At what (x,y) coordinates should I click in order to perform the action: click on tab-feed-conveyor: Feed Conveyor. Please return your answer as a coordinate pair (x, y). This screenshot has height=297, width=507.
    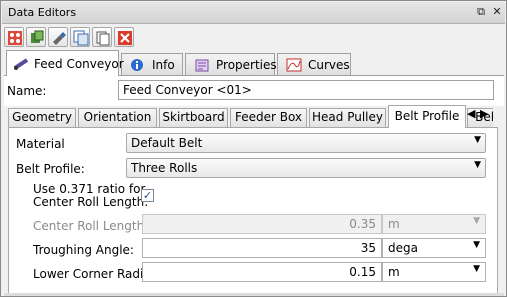
    Looking at the image, I should click on (65, 63).